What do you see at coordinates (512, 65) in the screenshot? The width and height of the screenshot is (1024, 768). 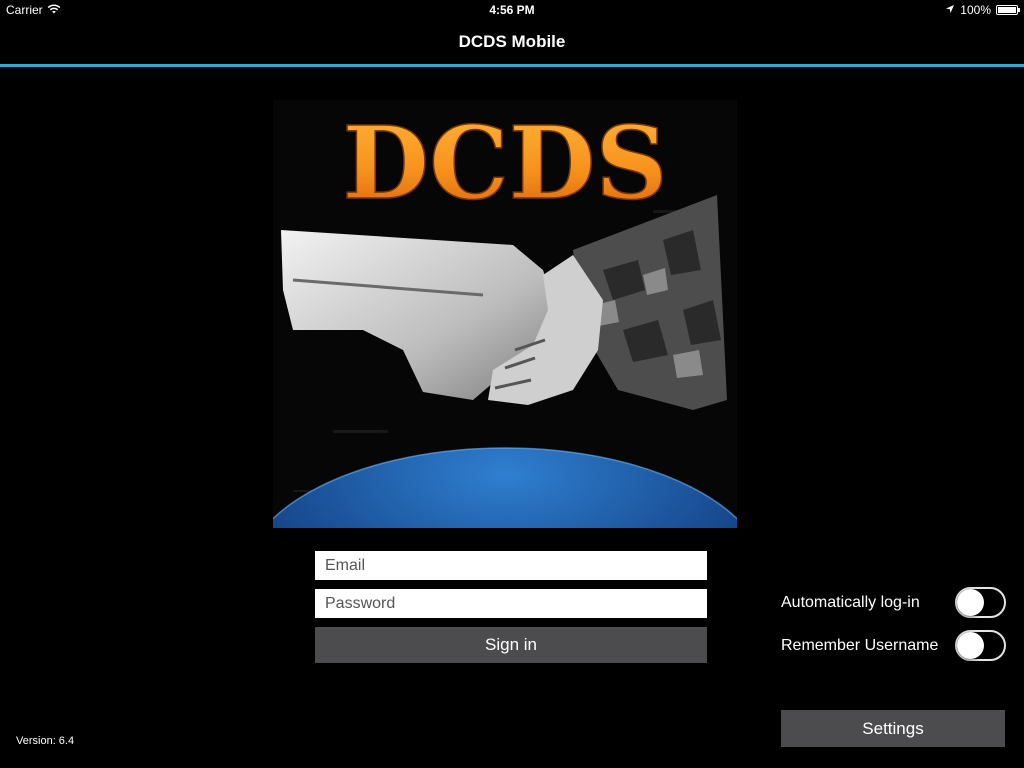 I see `nav-divider` at bounding box center [512, 65].